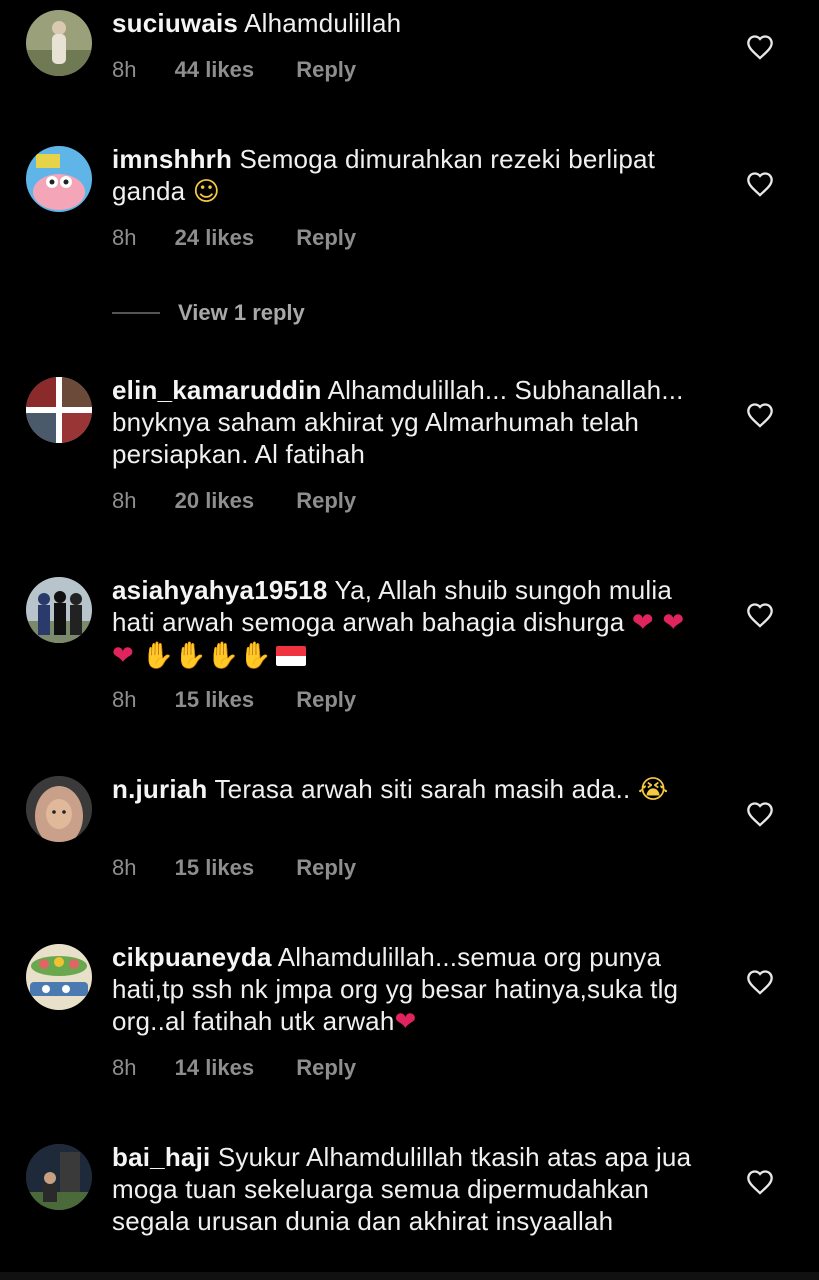 The image size is (819, 1280). What do you see at coordinates (215, 500) in the screenshot?
I see `comment-likes: 20 likes` at bounding box center [215, 500].